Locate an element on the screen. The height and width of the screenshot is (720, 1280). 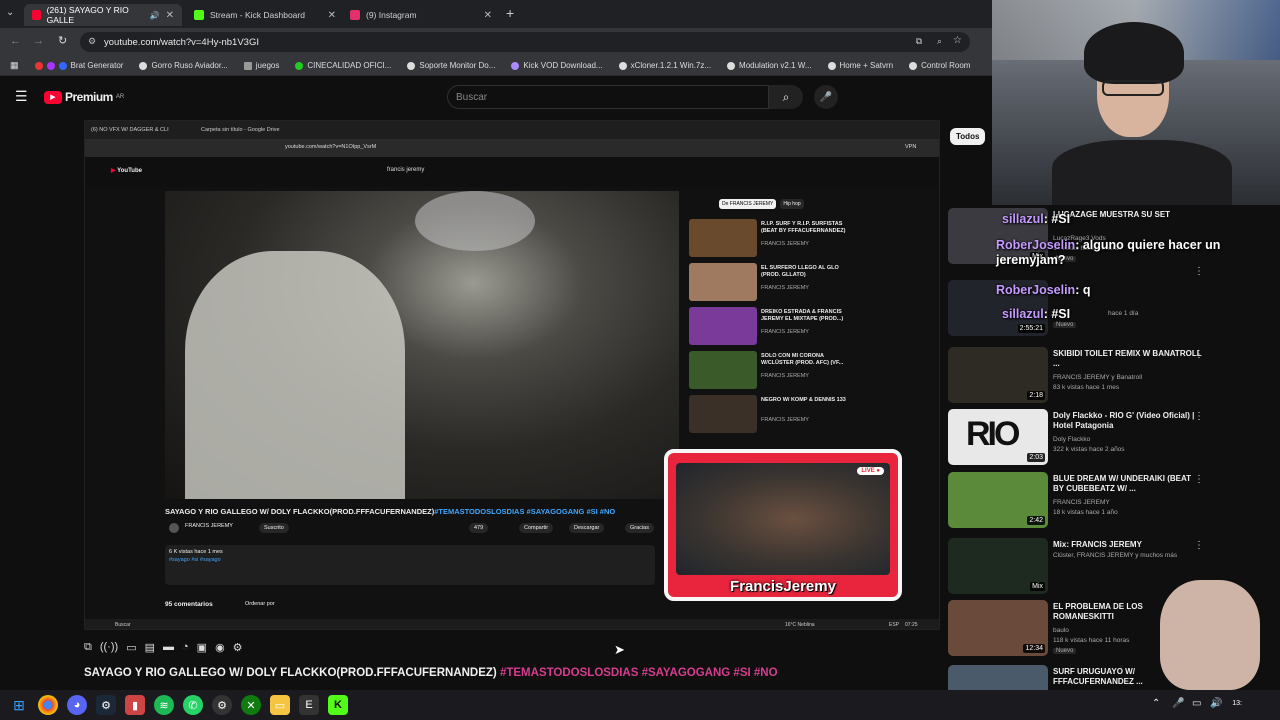
nested-chip: Hip hop is located at coordinates (792, 204).